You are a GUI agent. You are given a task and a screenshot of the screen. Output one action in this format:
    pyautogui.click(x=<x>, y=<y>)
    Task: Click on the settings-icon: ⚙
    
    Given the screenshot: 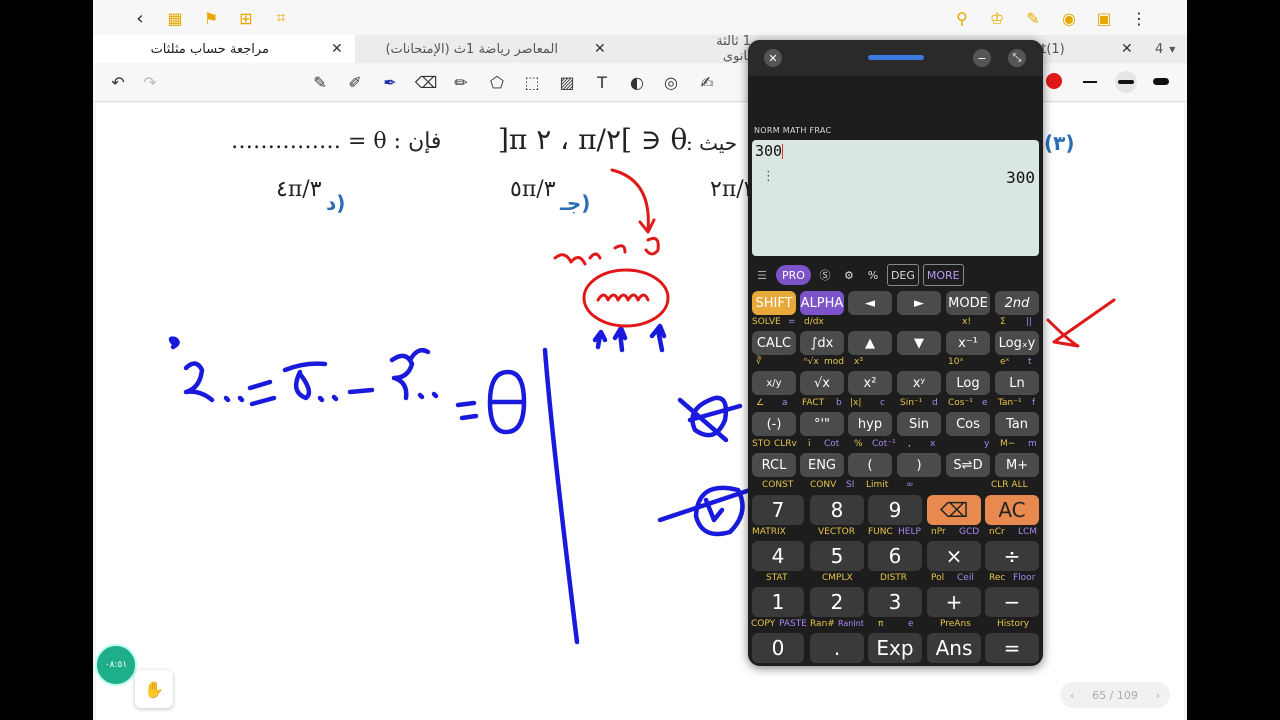 What is the action you would take?
    pyautogui.click(x=849, y=275)
    